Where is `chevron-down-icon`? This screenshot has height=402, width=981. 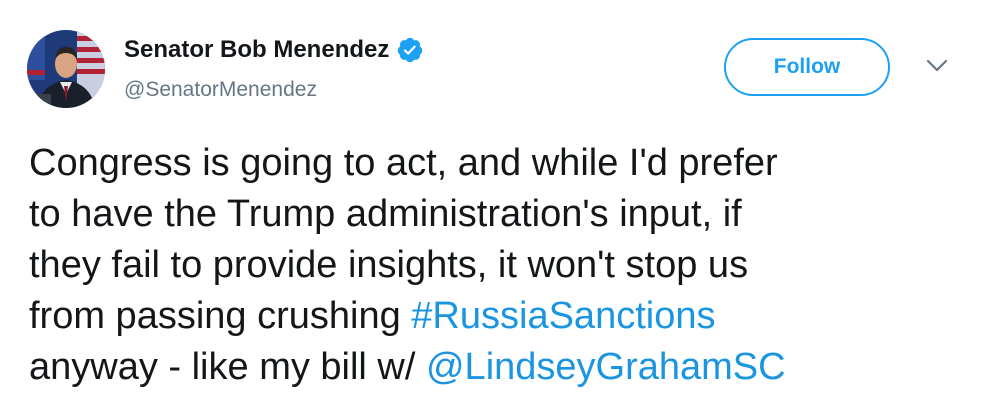
chevron-down-icon is located at coordinates (937, 66).